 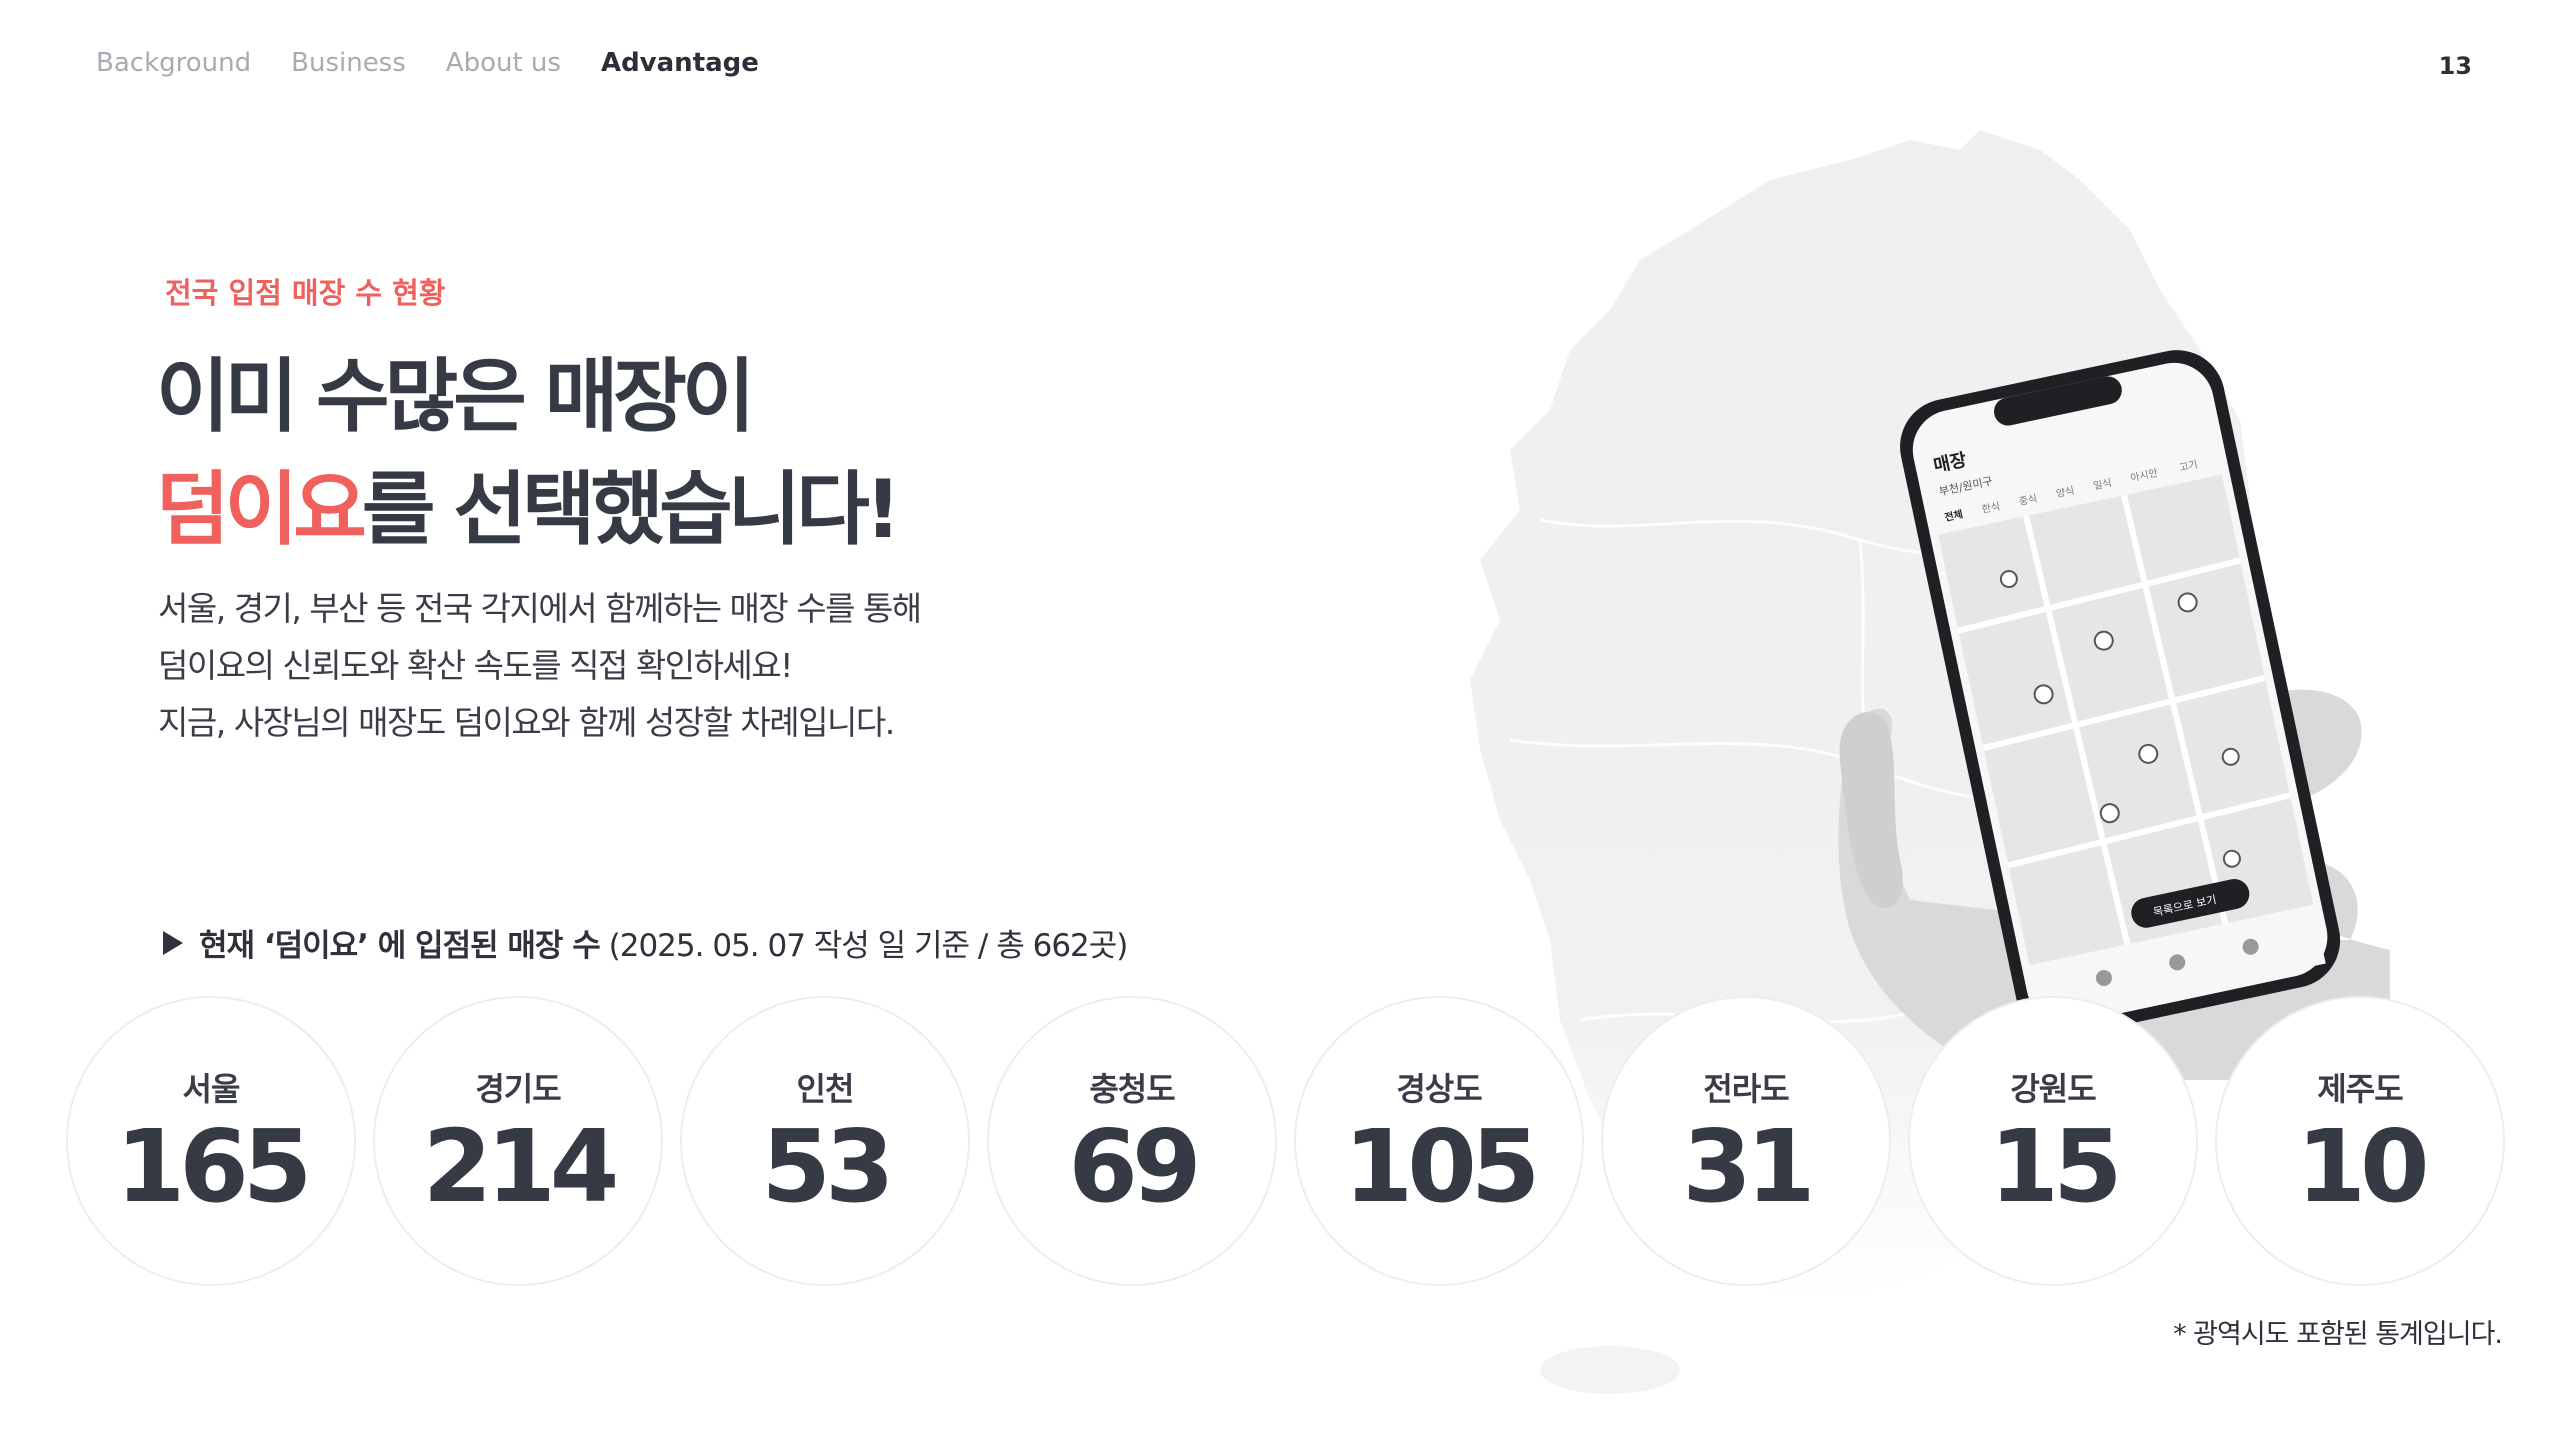 I want to click on headline: 이미 수많은 매장이 덤이요를 선택했습니다!, so click(x=529, y=453).